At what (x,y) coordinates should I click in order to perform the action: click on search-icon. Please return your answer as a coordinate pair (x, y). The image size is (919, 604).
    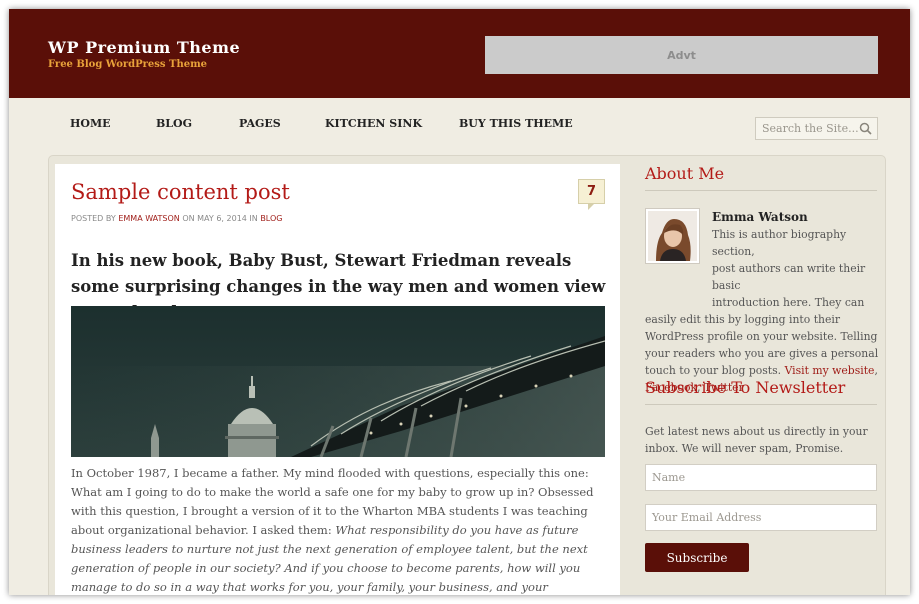
    Looking at the image, I should click on (865, 128).